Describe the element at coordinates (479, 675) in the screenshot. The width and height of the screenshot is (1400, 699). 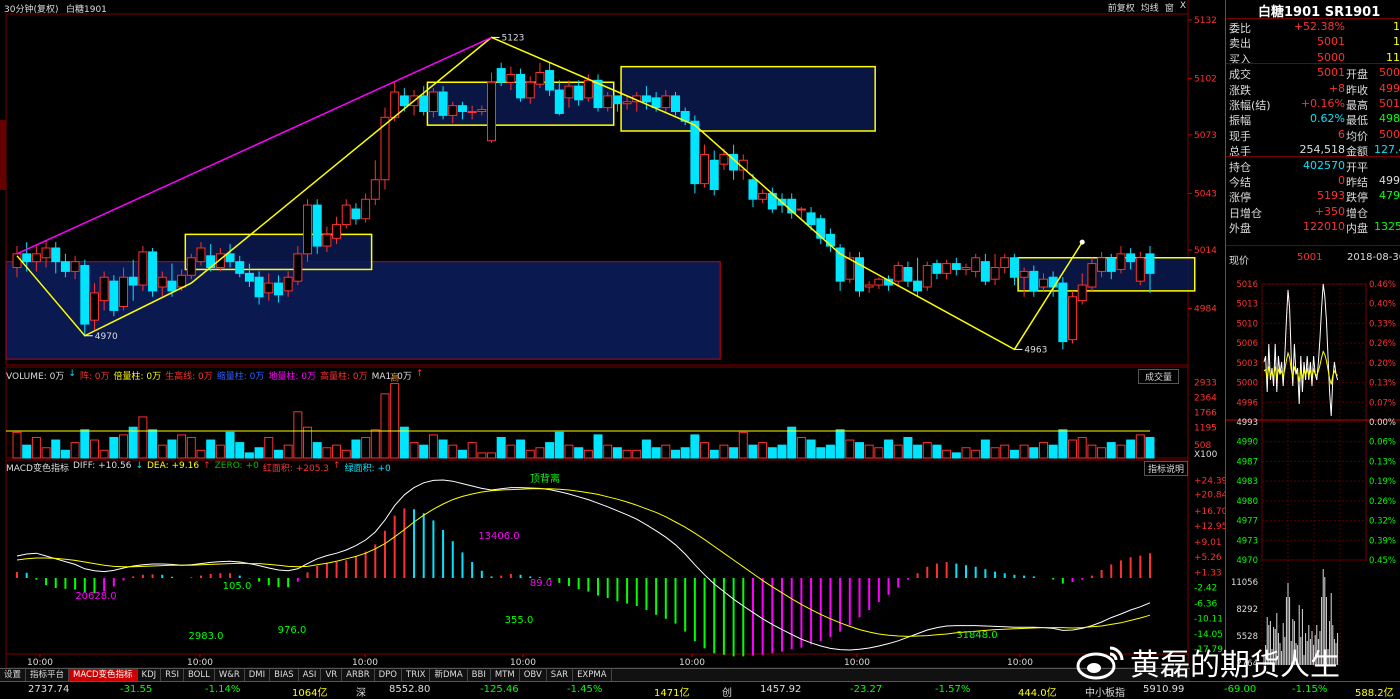
I see `indicator-tab: BBI` at that location.